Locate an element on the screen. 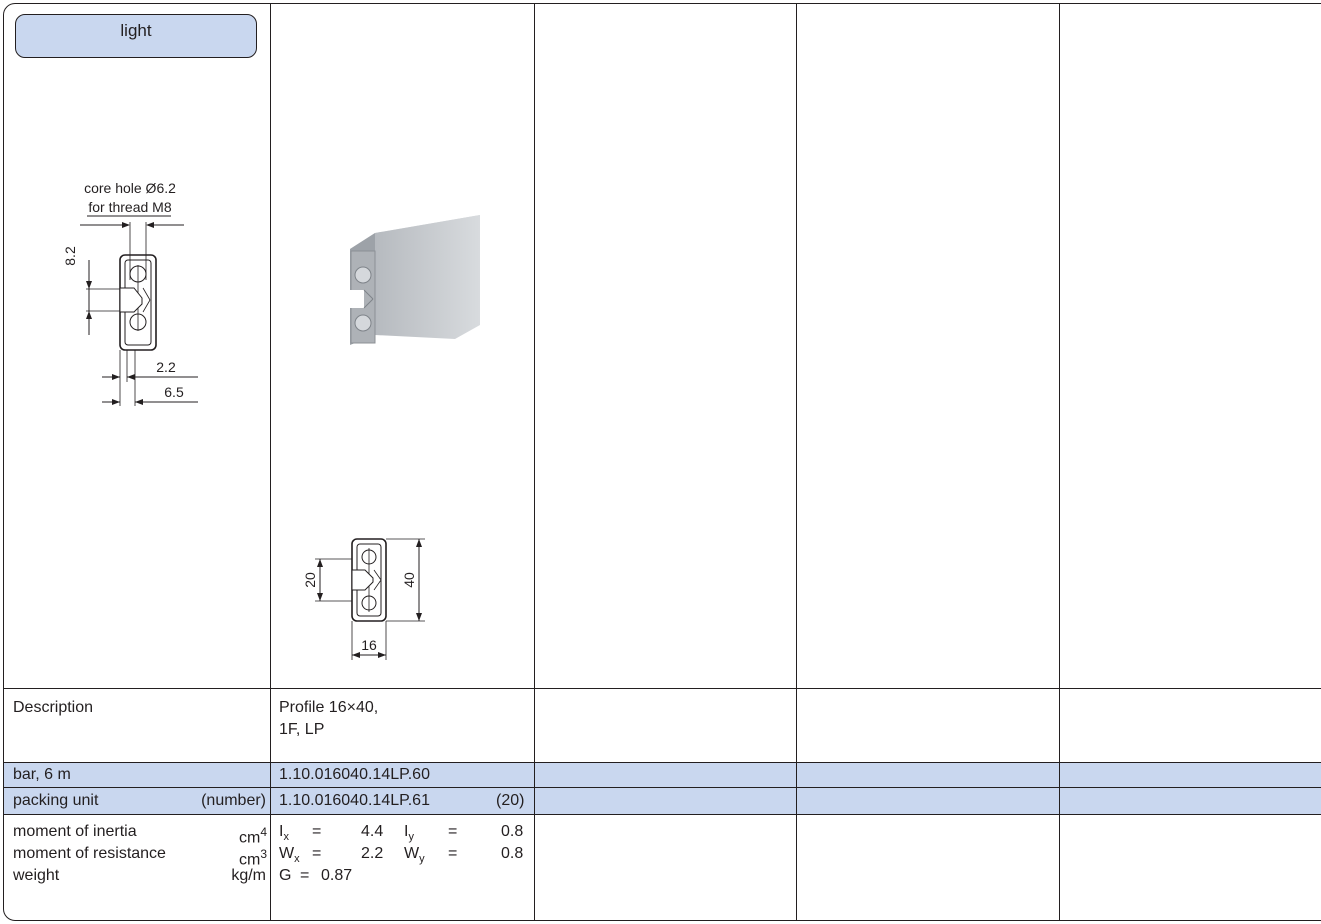  row-divider-description is located at coordinates (662, 688).